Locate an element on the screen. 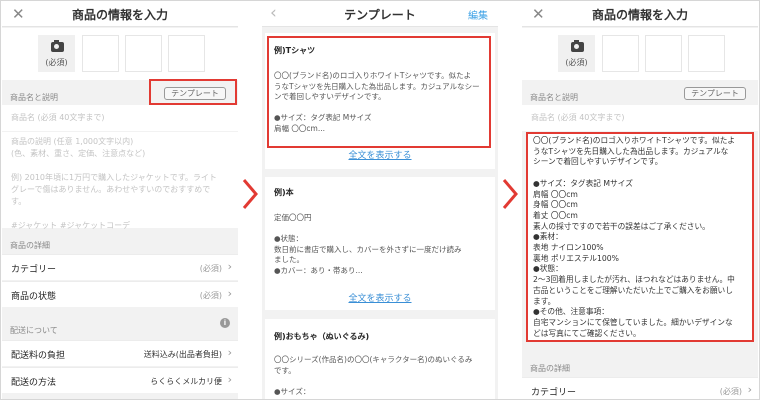 Image resolution: width=760 pixels, height=400 pixels. text-line: 表地 ナイロン100% is located at coordinates (568, 248).